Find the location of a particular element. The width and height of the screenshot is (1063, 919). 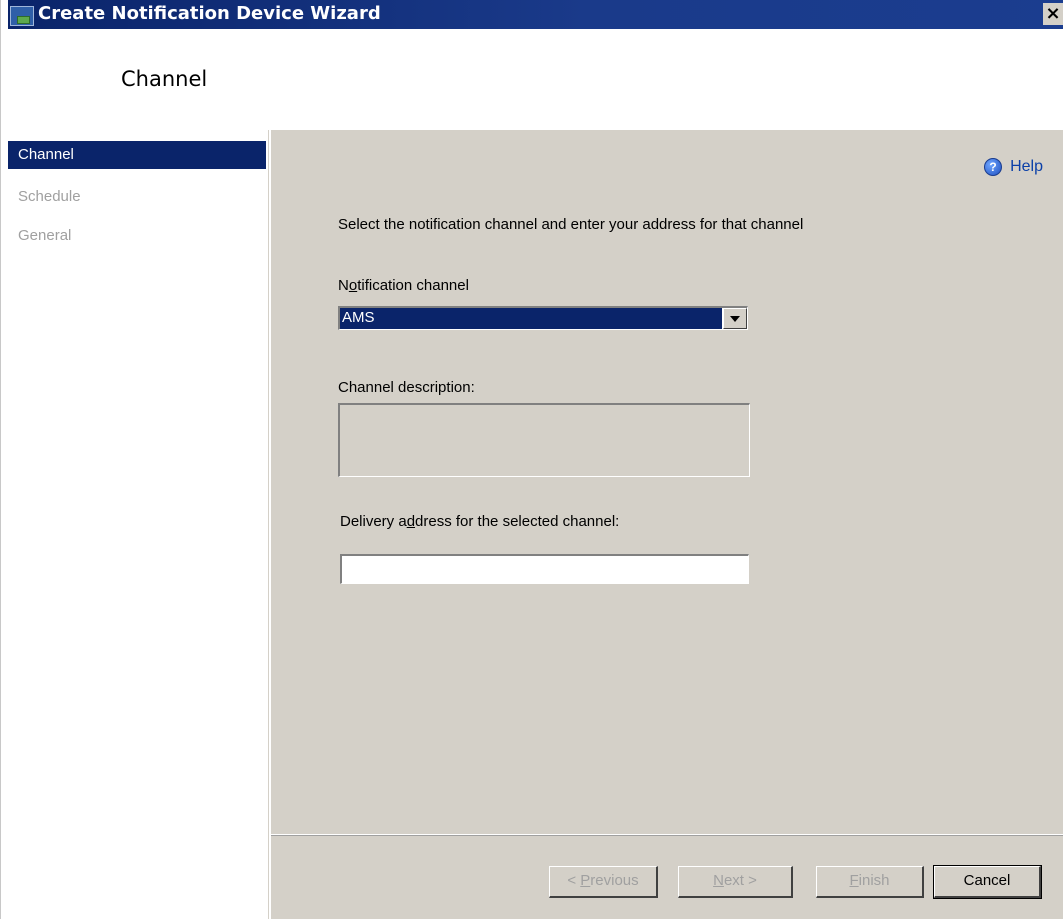

cancel-button: Cancel is located at coordinates (987, 882).